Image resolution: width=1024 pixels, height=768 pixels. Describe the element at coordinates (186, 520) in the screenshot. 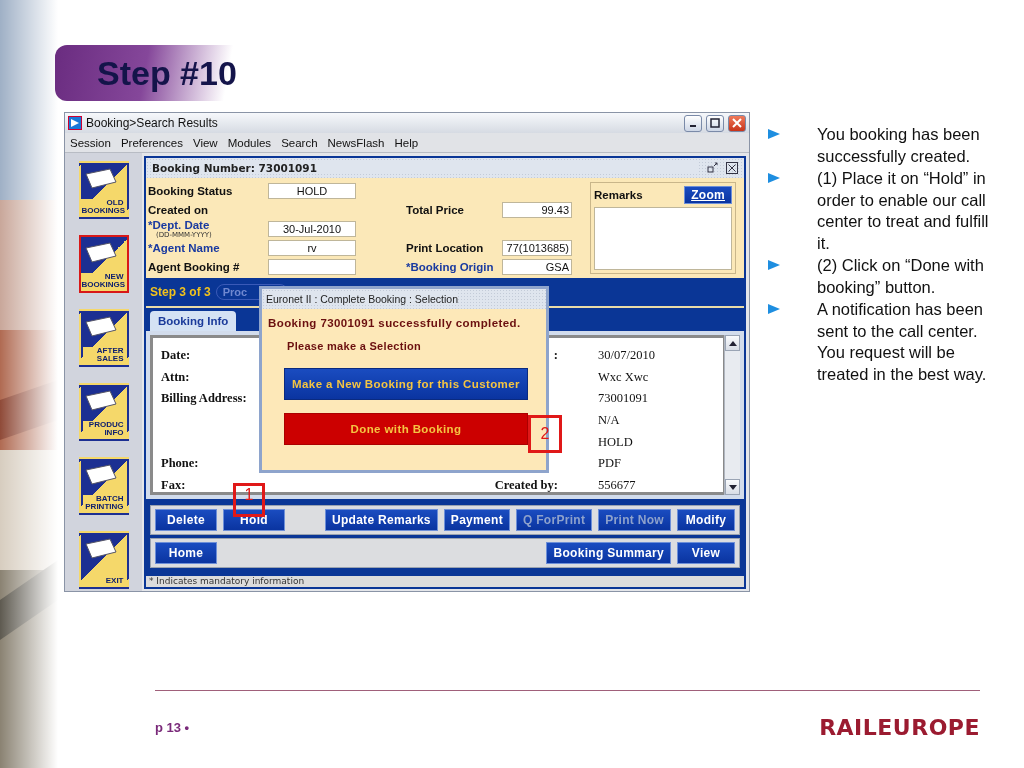

I see `action-button: Delete` at that location.